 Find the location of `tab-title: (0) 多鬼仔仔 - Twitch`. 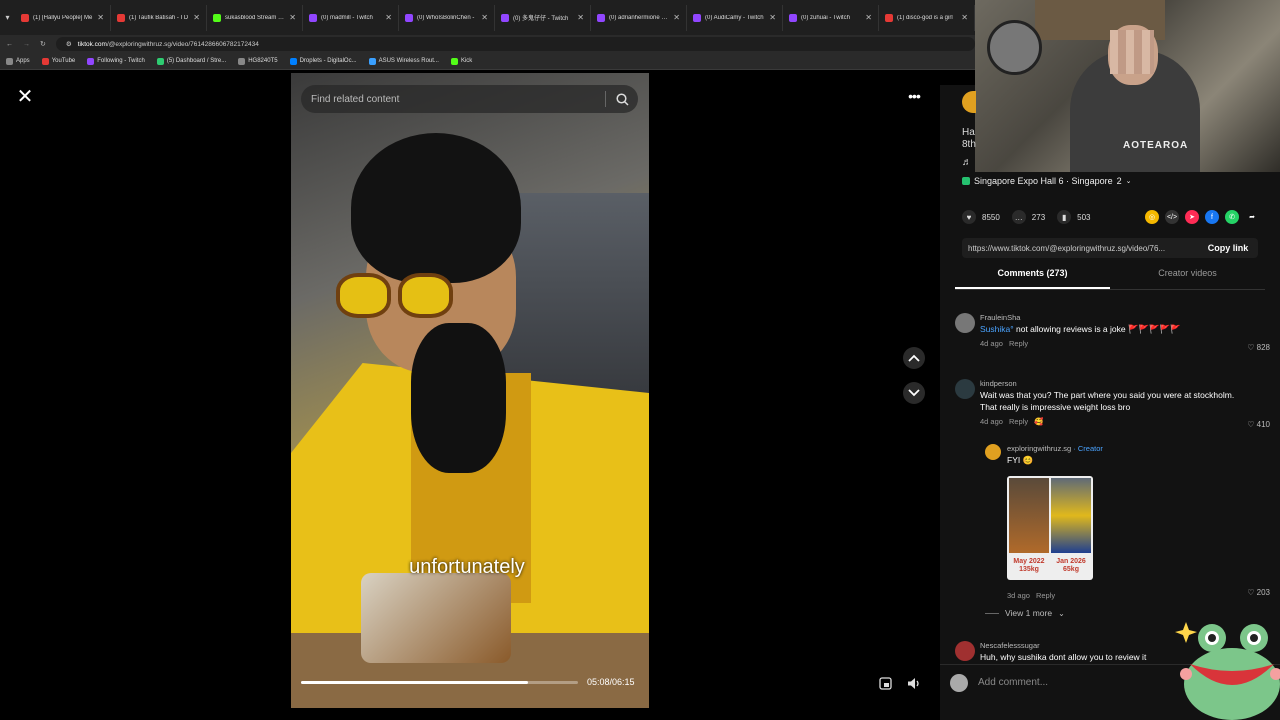

tab-title: (0) 多鬼仔仔 - Twitch is located at coordinates (541, 19).